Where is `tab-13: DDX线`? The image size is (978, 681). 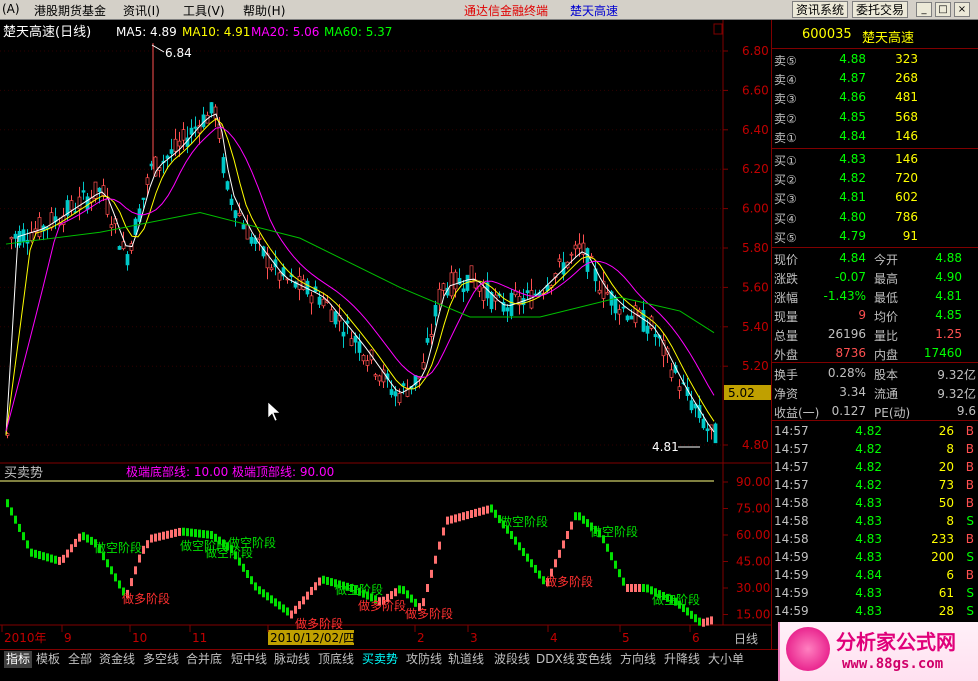 tab-13: DDX线 is located at coordinates (555, 659).